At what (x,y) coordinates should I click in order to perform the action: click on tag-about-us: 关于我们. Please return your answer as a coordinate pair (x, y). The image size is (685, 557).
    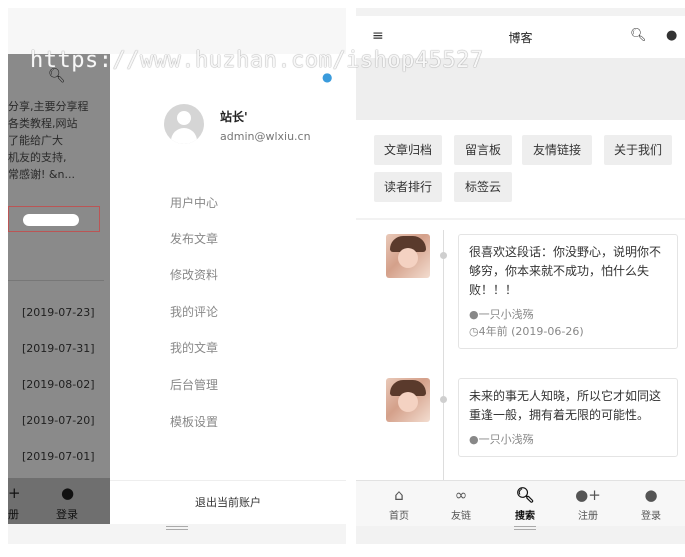
    Looking at the image, I should click on (638, 150).